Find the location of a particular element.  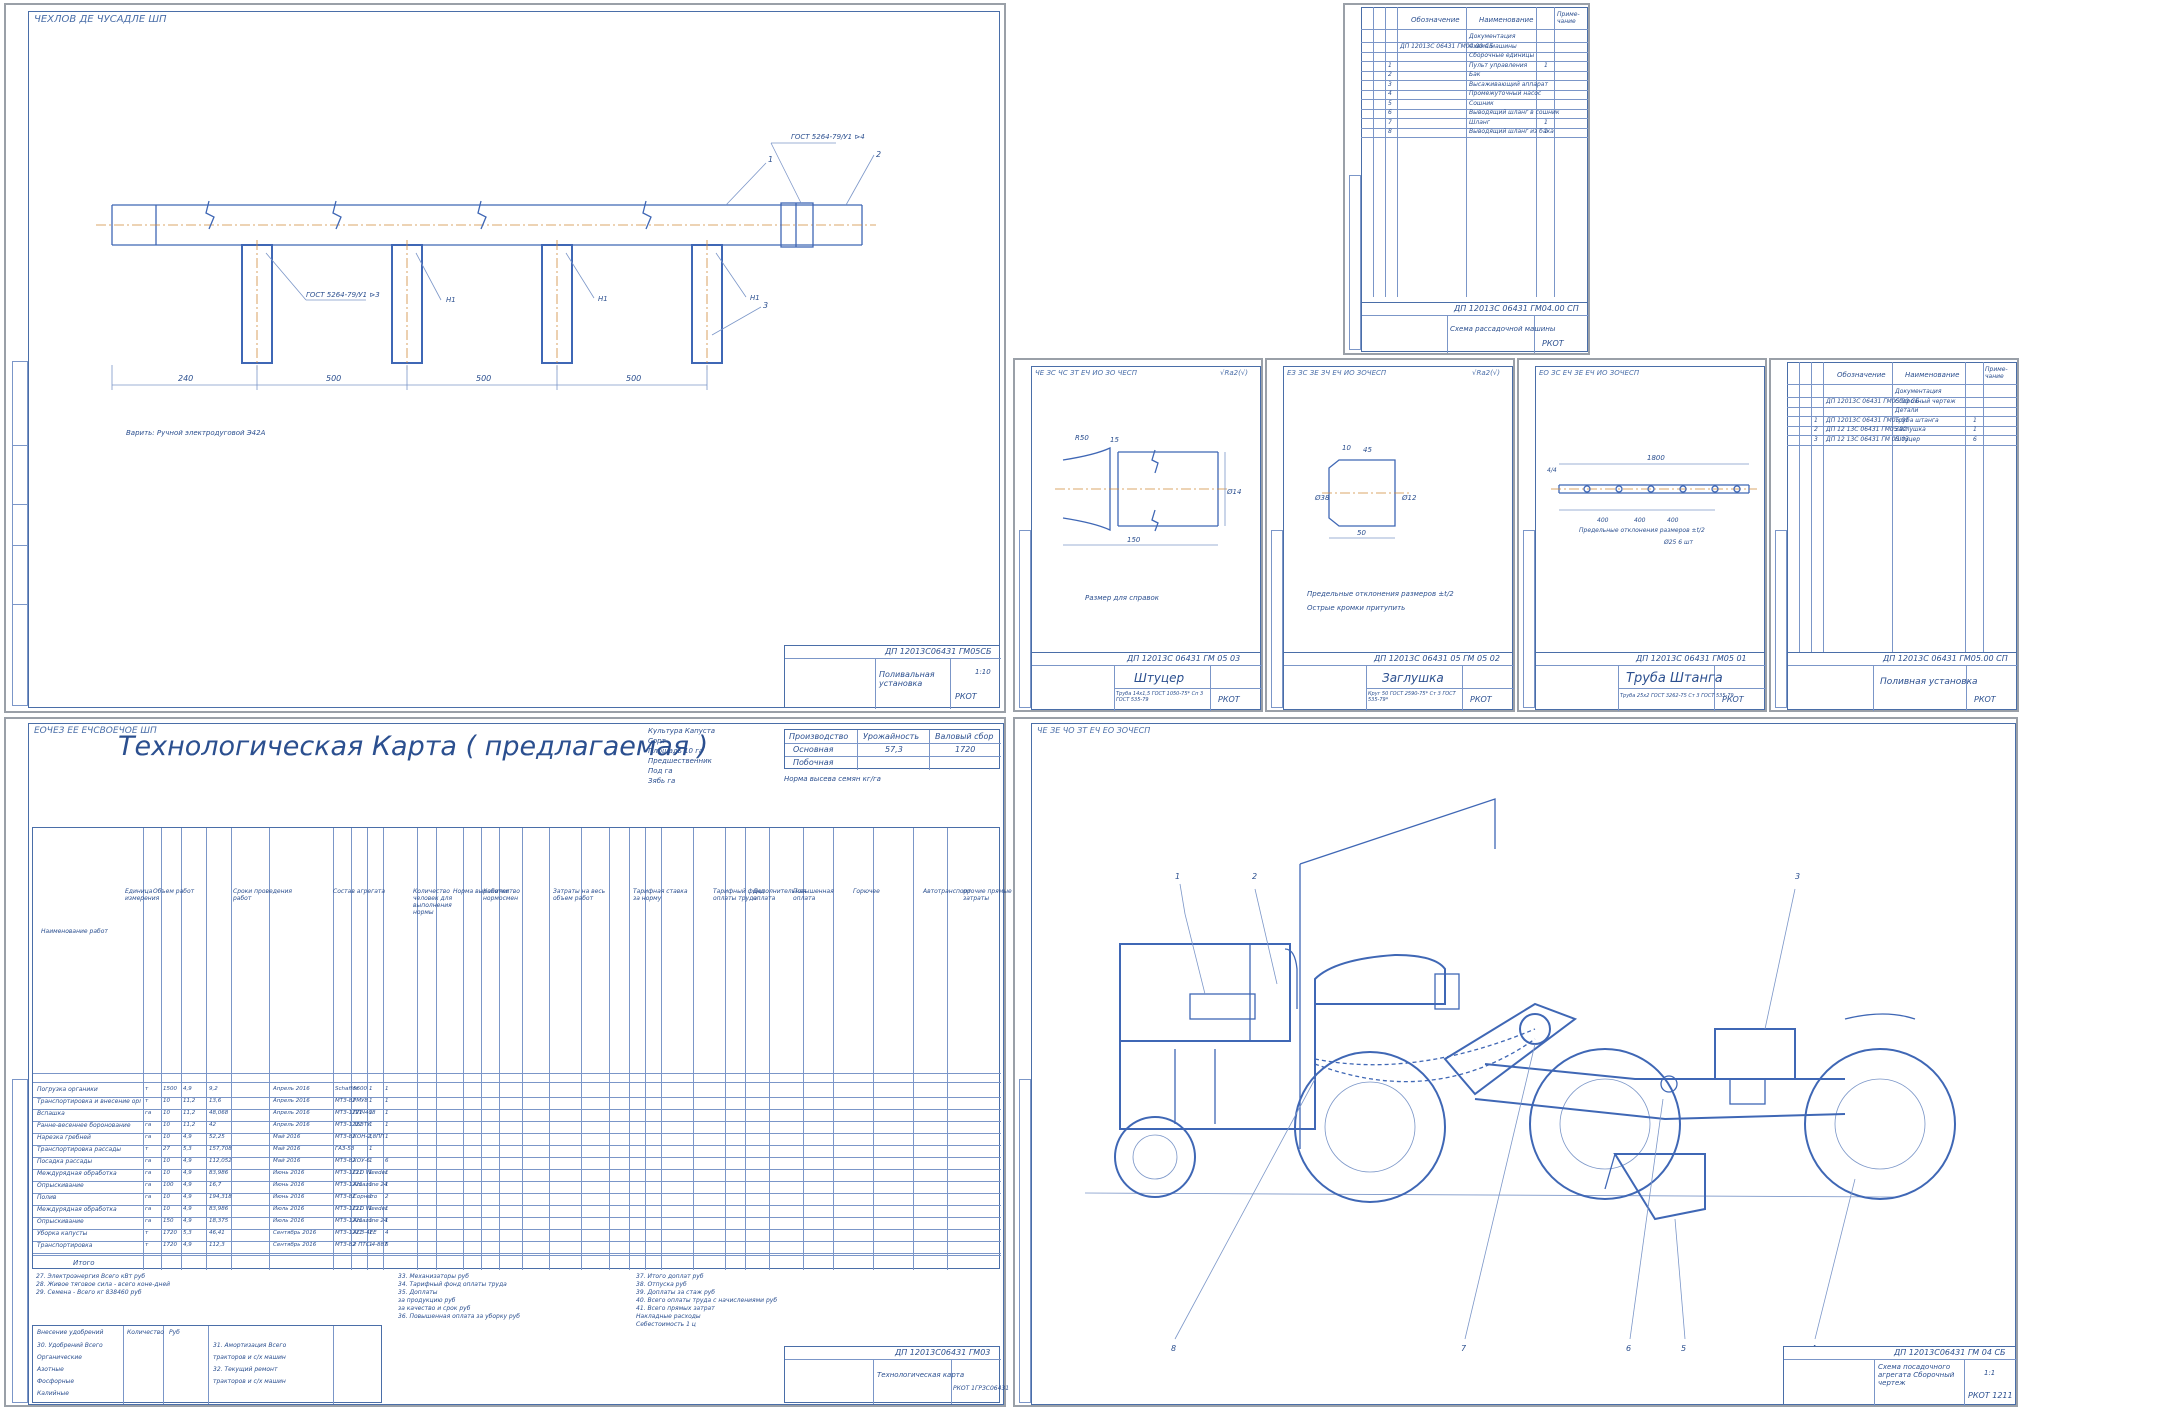

spec-name: Сборочный чертеж is located at coordinates (1925, 401).